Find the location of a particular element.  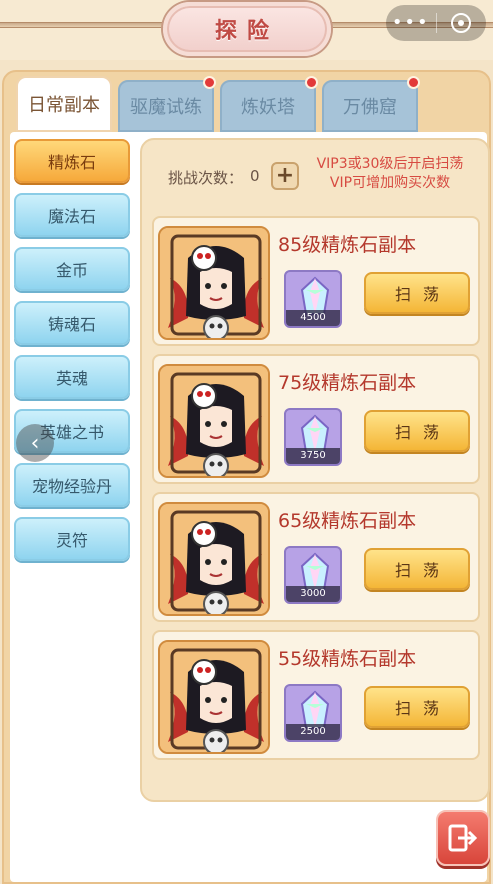

side-item-label: 宠物经验丹 is located at coordinates (71, 486).